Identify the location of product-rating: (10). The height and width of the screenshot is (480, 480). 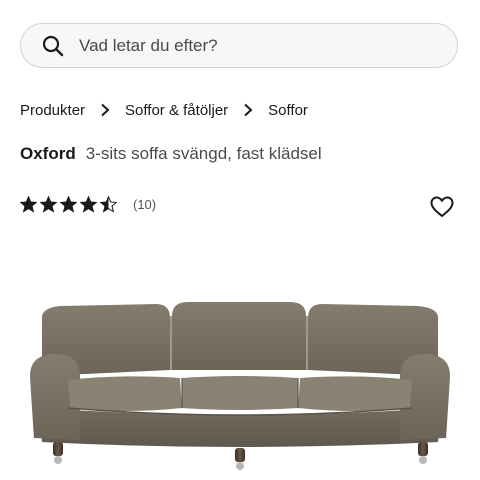
(88, 204).